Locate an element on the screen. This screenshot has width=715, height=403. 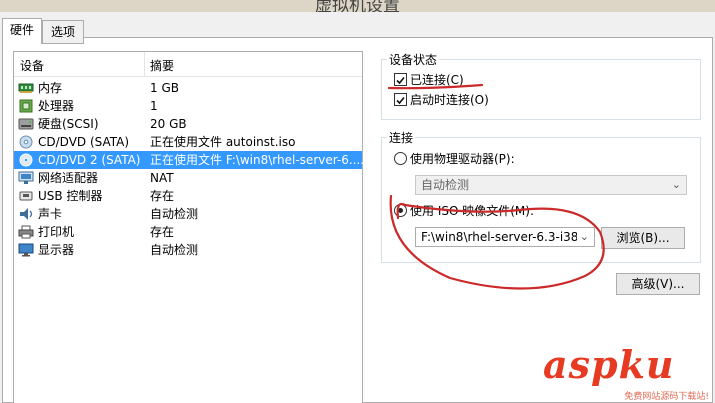
tab-options: 选项 is located at coordinates (63, 32).